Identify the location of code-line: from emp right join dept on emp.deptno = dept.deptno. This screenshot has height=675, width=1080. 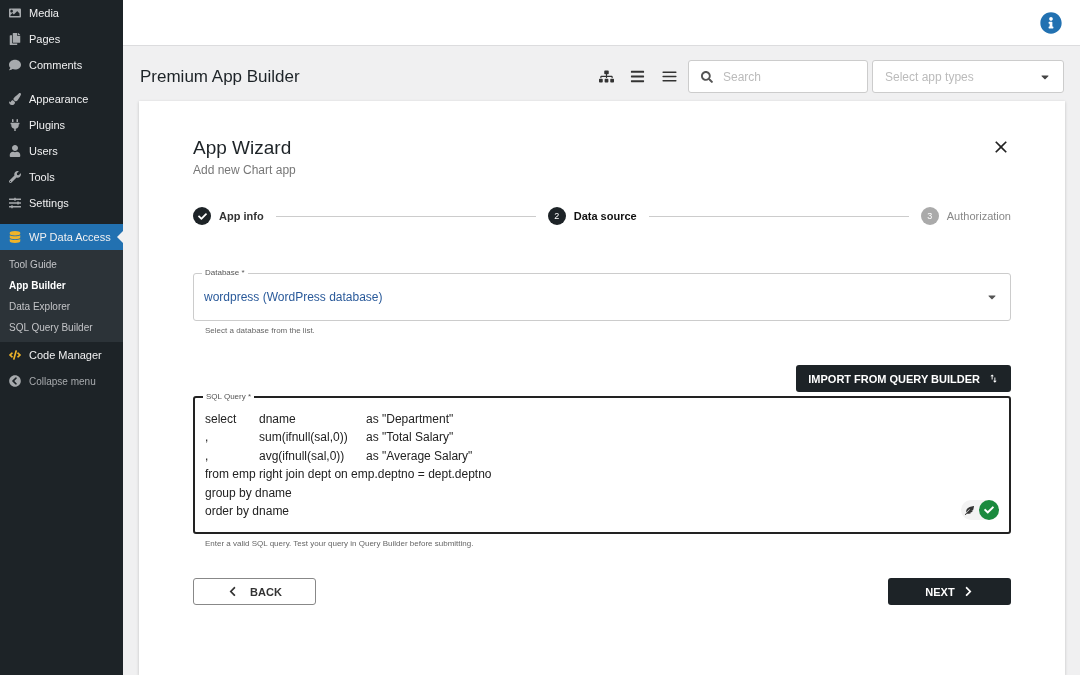
(348, 474).